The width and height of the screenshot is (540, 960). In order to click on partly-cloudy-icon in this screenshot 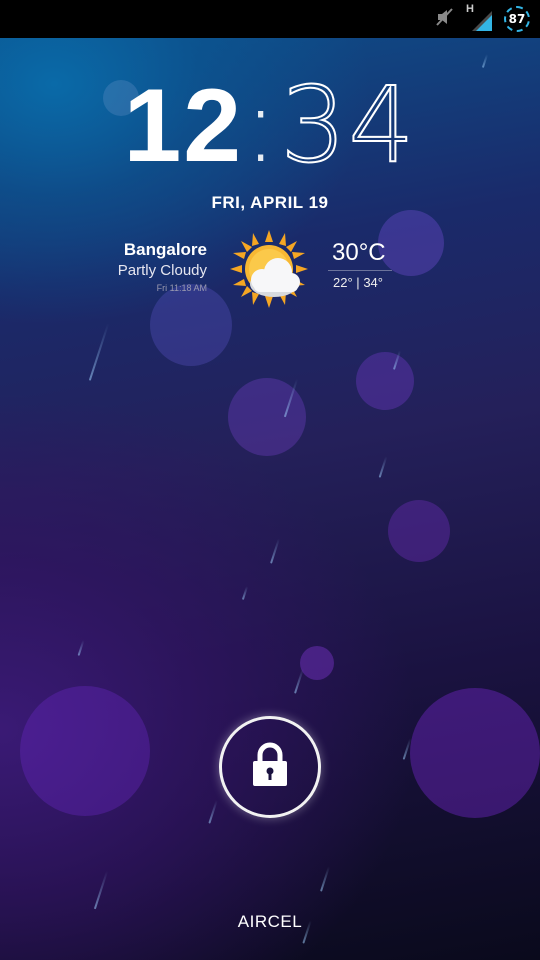, I will do `click(269, 269)`.